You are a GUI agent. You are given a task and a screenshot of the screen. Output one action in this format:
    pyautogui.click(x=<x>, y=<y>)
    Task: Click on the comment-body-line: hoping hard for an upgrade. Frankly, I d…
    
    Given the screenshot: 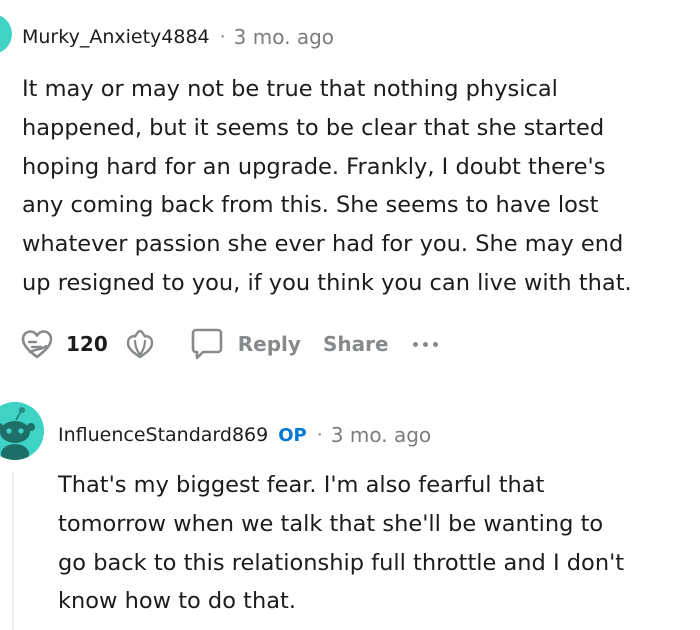 What is the action you would take?
    pyautogui.click(x=314, y=166)
    